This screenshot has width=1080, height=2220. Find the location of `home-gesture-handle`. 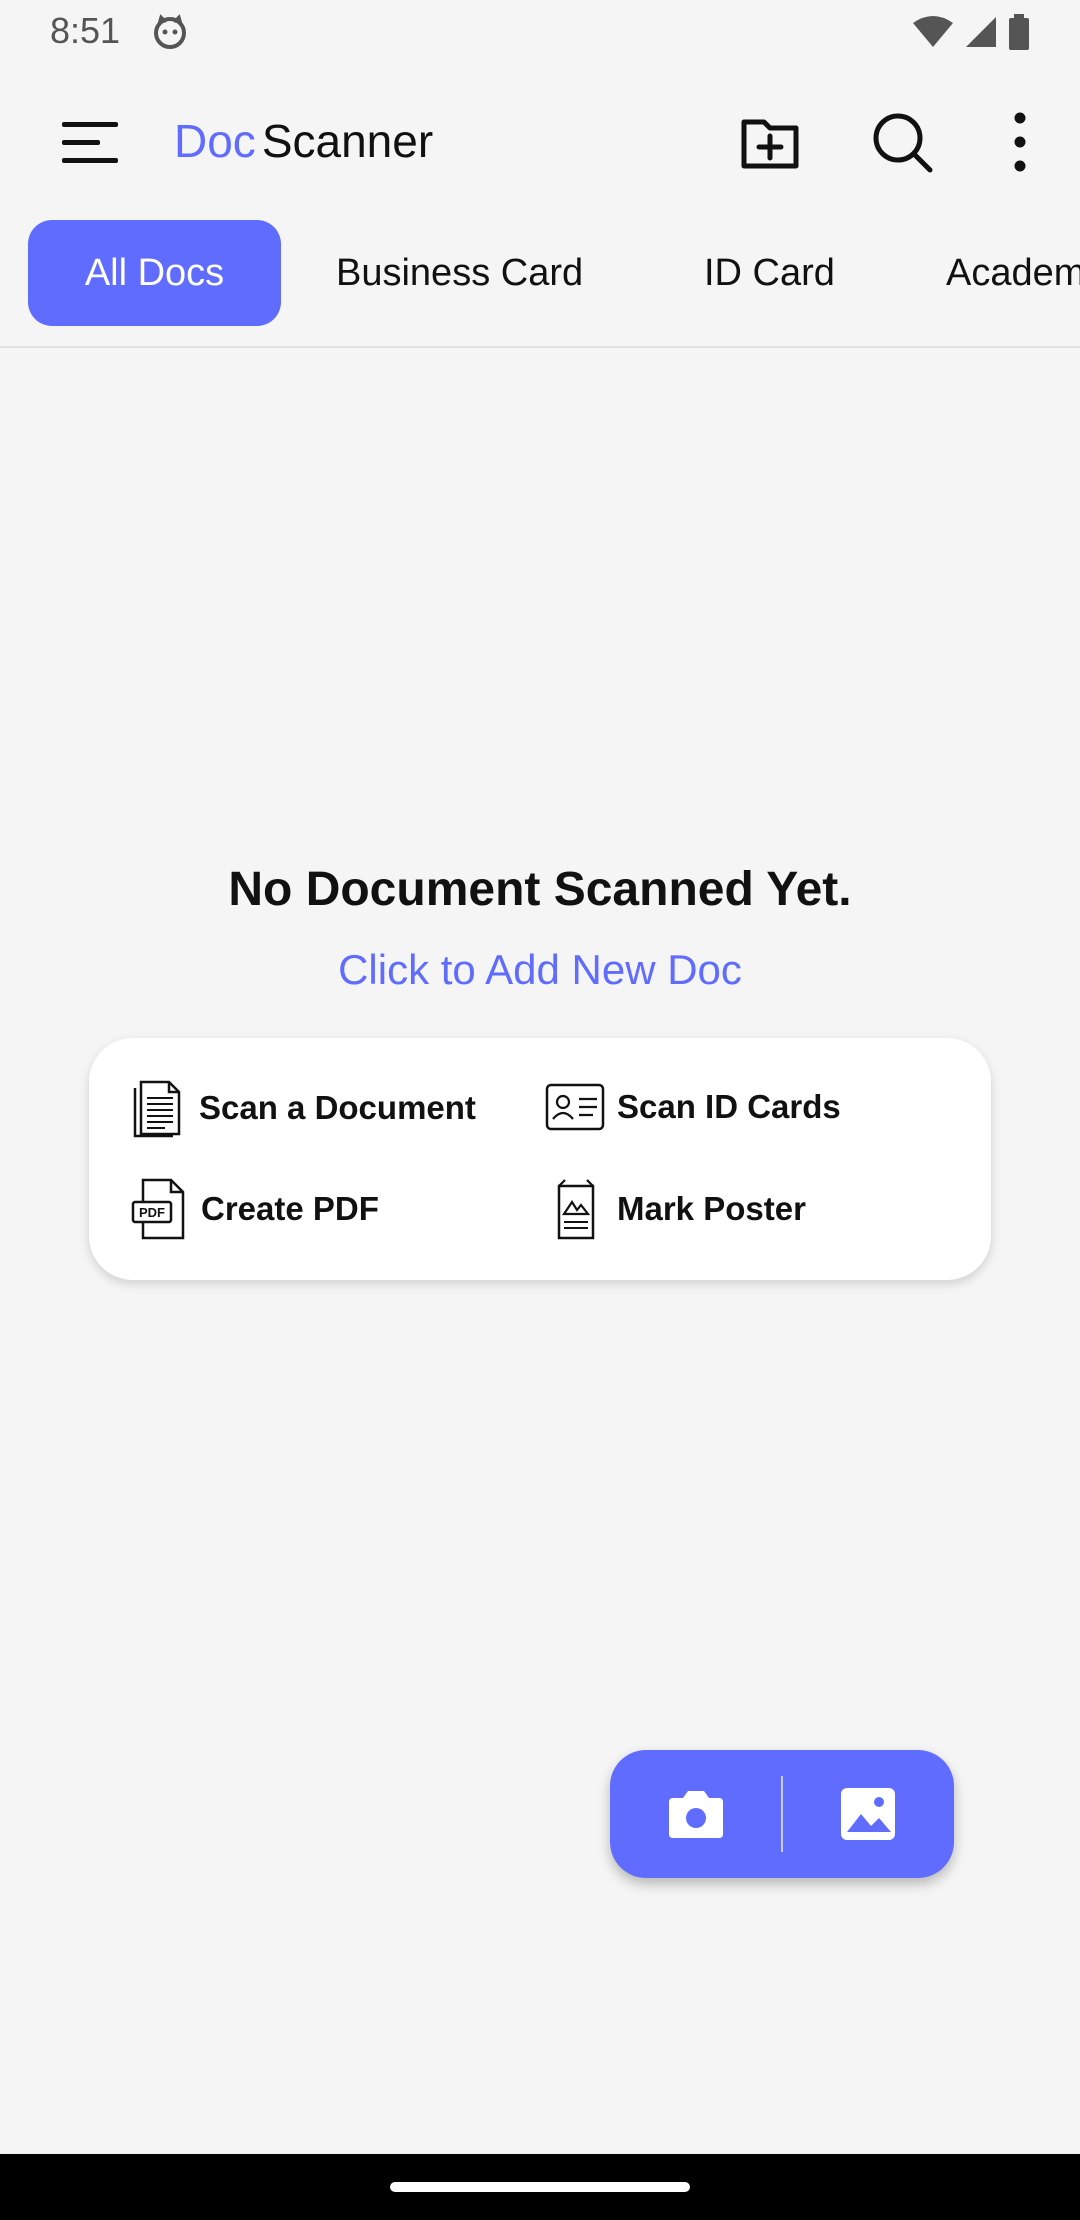

home-gesture-handle is located at coordinates (540, 2187).